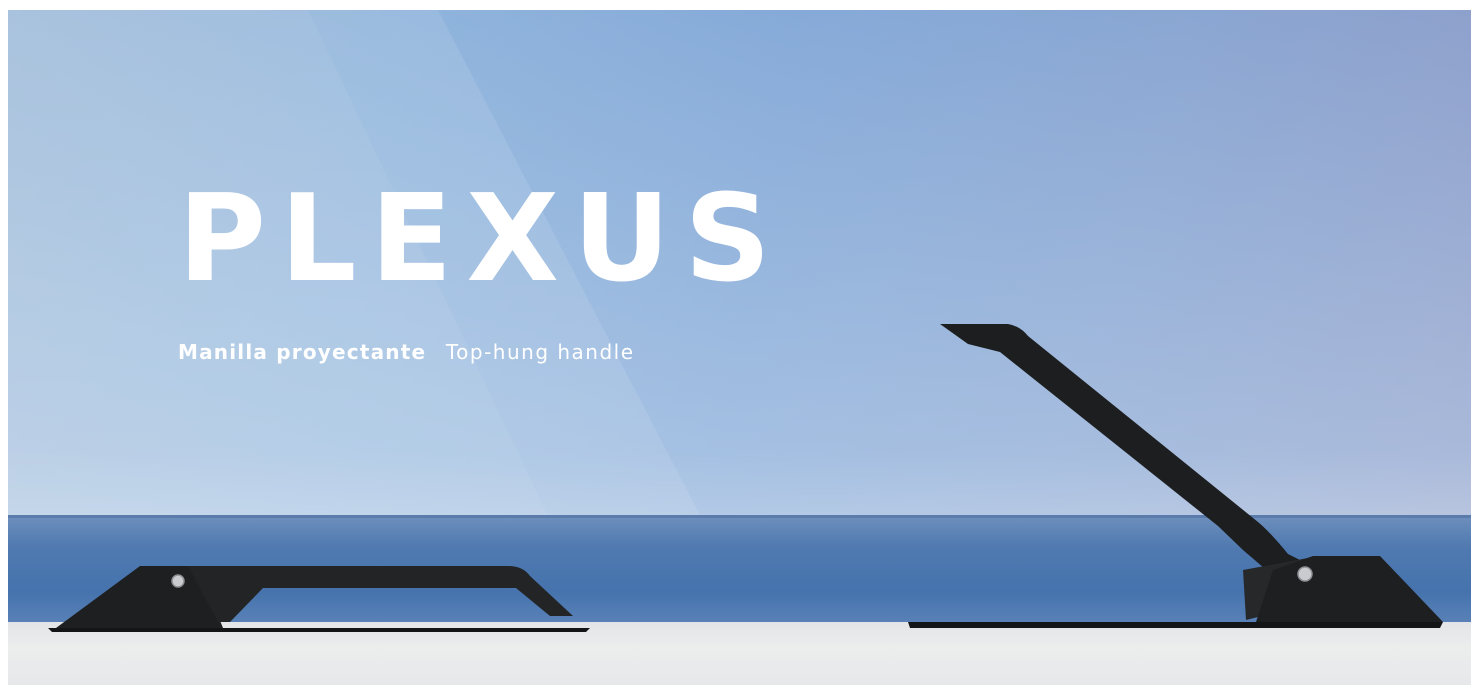 Image resolution: width=1471 pixels, height=685 pixels. Describe the element at coordinates (319, 599) in the screenshot. I see `handle-closed` at that location.